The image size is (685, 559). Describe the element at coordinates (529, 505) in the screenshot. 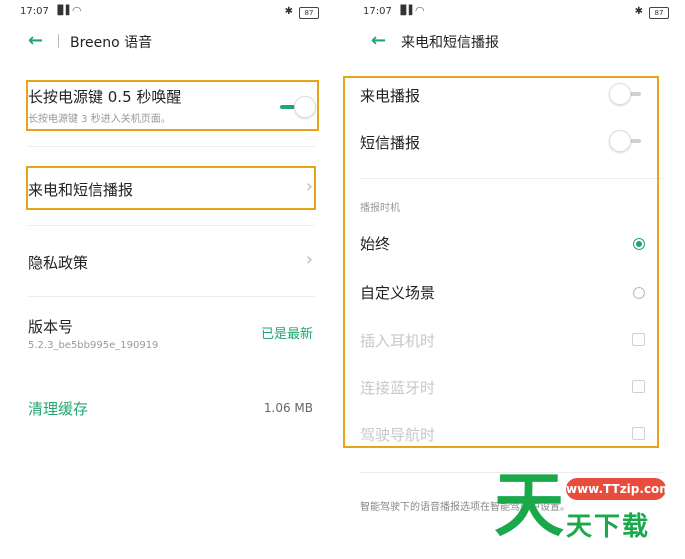

I see `watermark-logo: 天` at that location.